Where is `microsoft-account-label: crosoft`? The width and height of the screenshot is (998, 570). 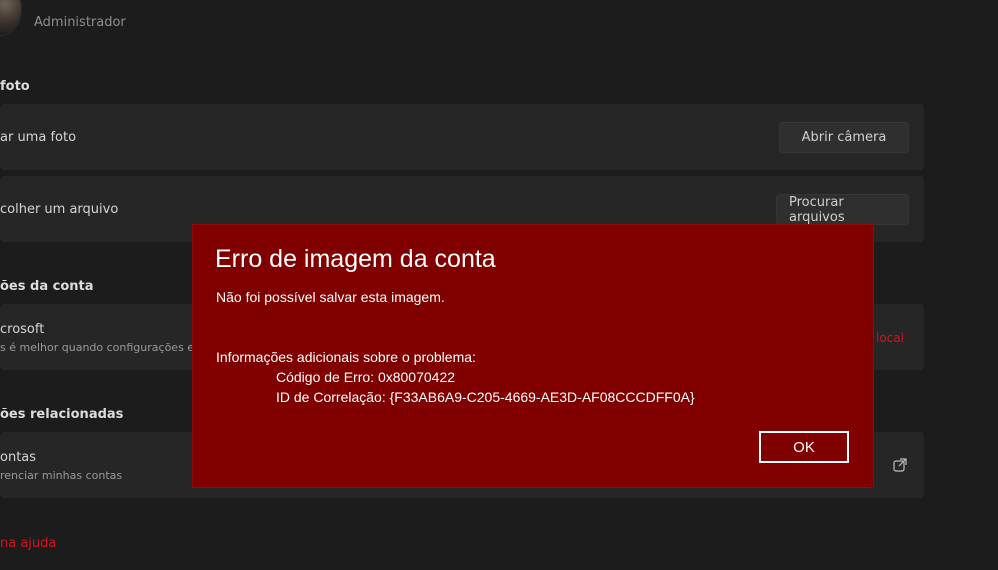
microsoft-account-label: crosoft is located at coordinates (22, 329).